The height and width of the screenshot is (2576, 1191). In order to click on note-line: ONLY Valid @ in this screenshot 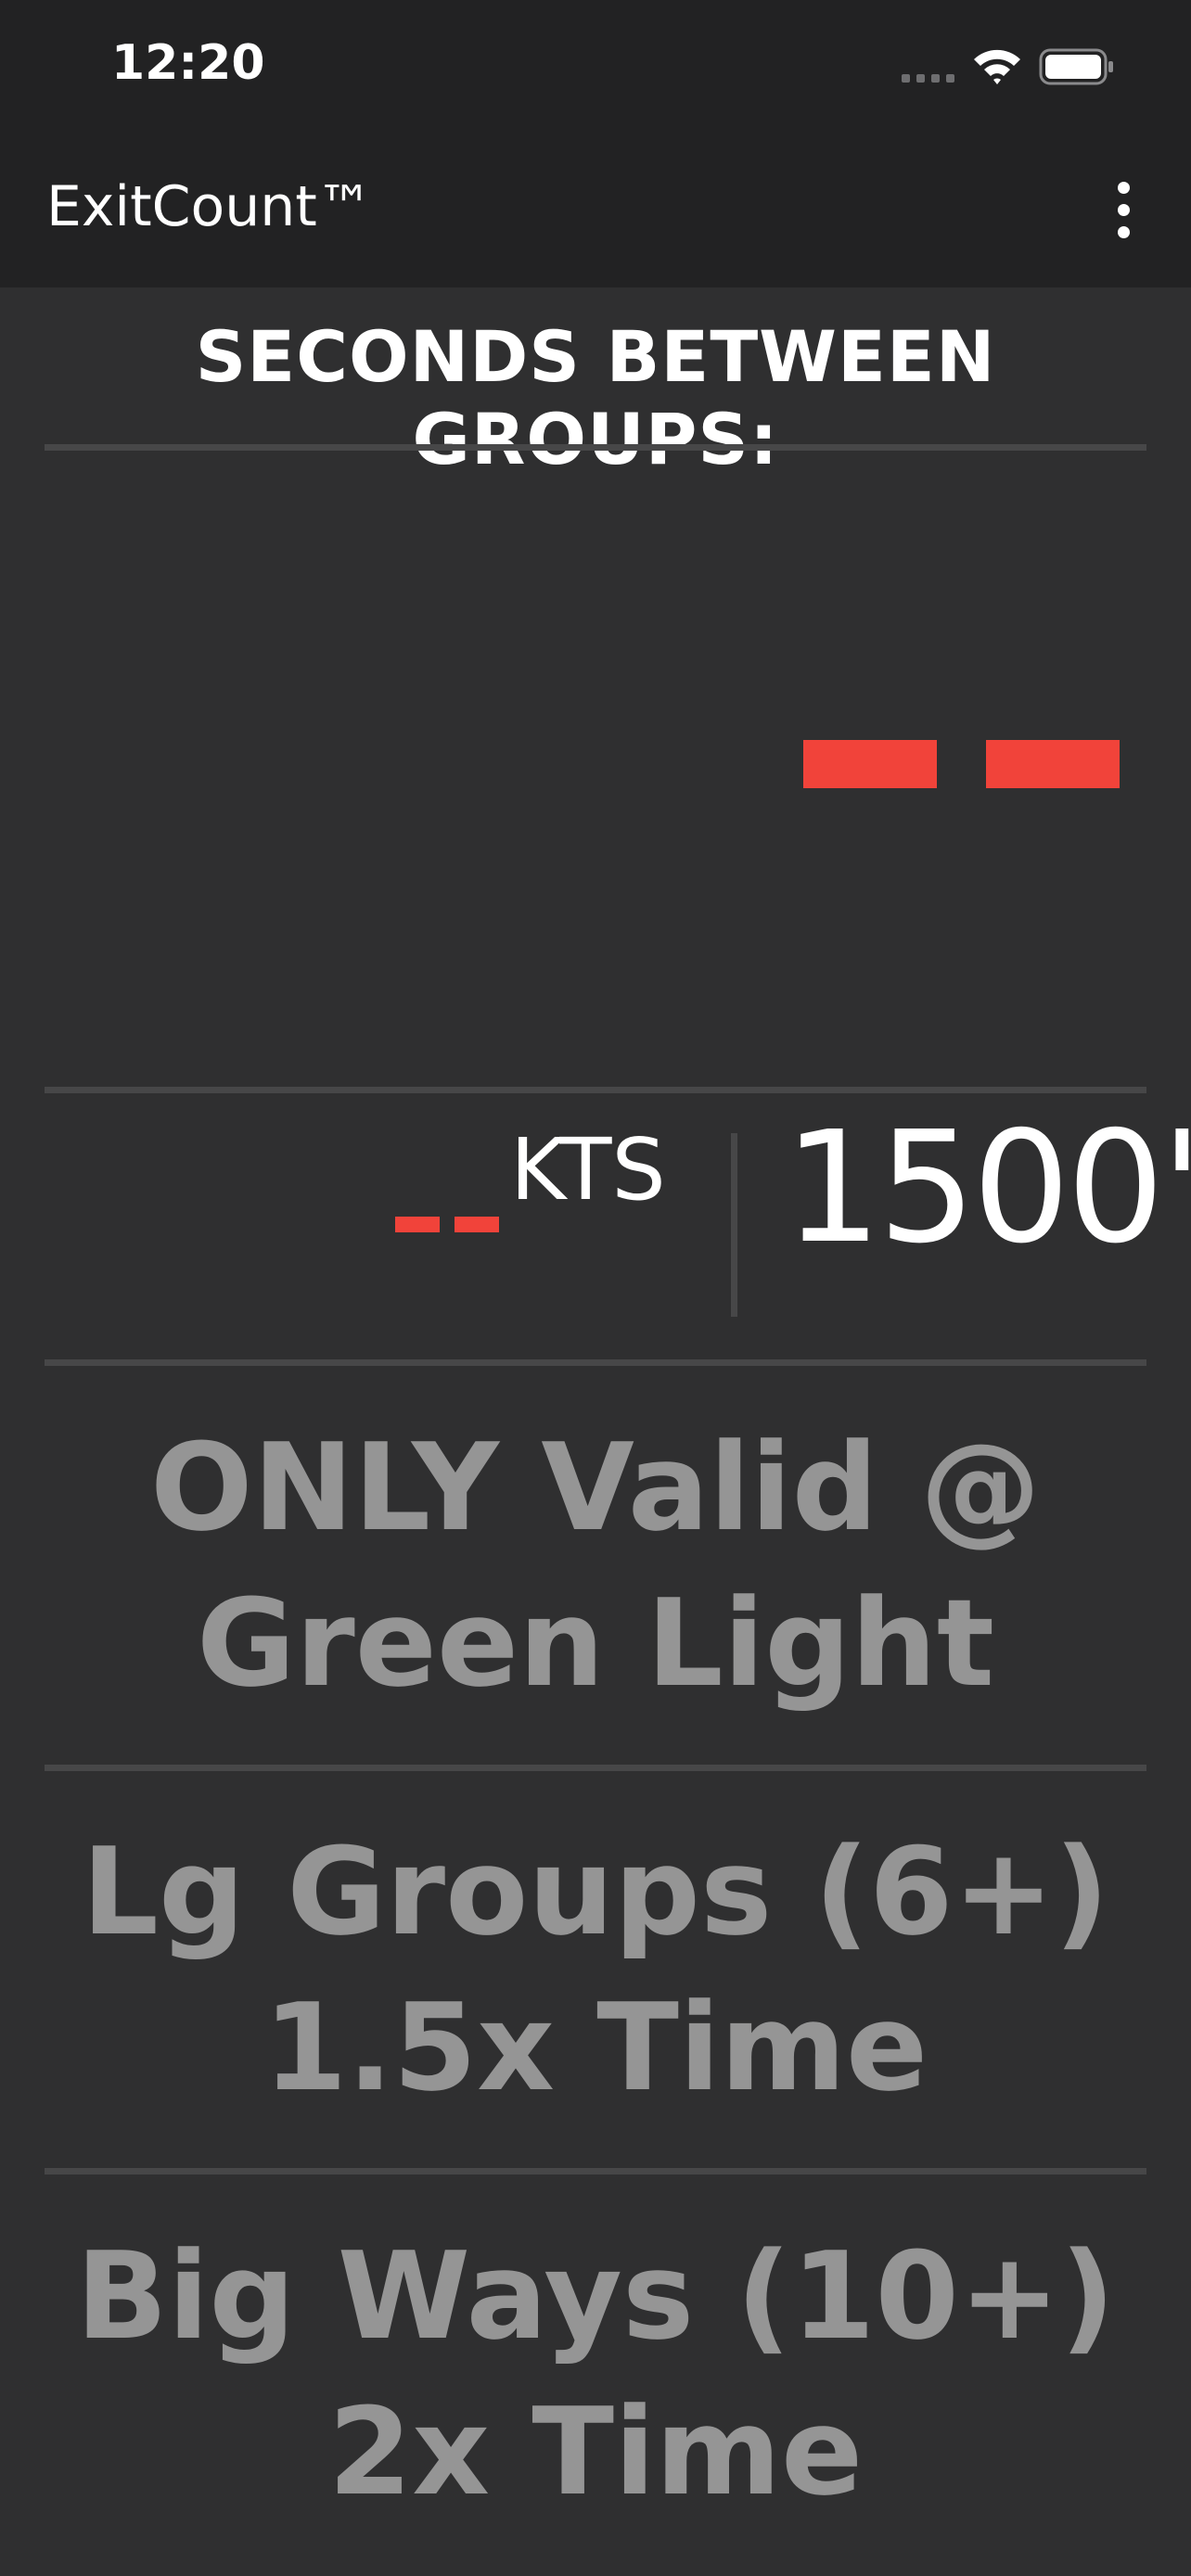, I will do `click(595, 1487)`.